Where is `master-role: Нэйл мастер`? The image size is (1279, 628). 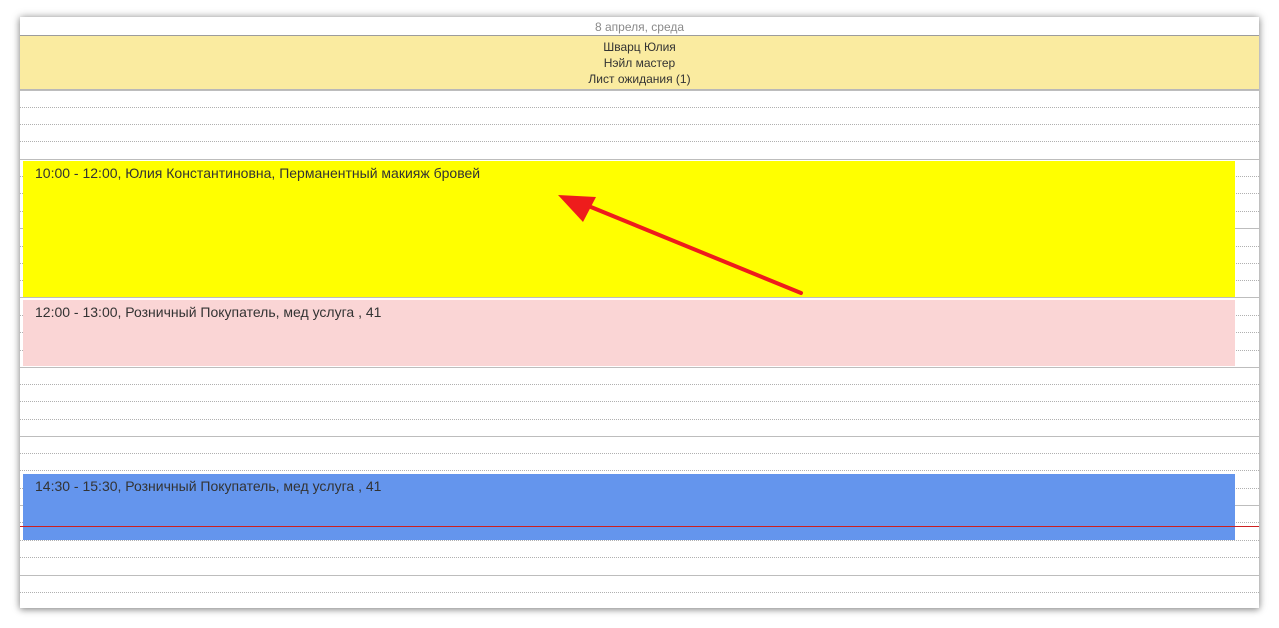
master-role: Нэйл мастер is located at coordinates (639, 63).